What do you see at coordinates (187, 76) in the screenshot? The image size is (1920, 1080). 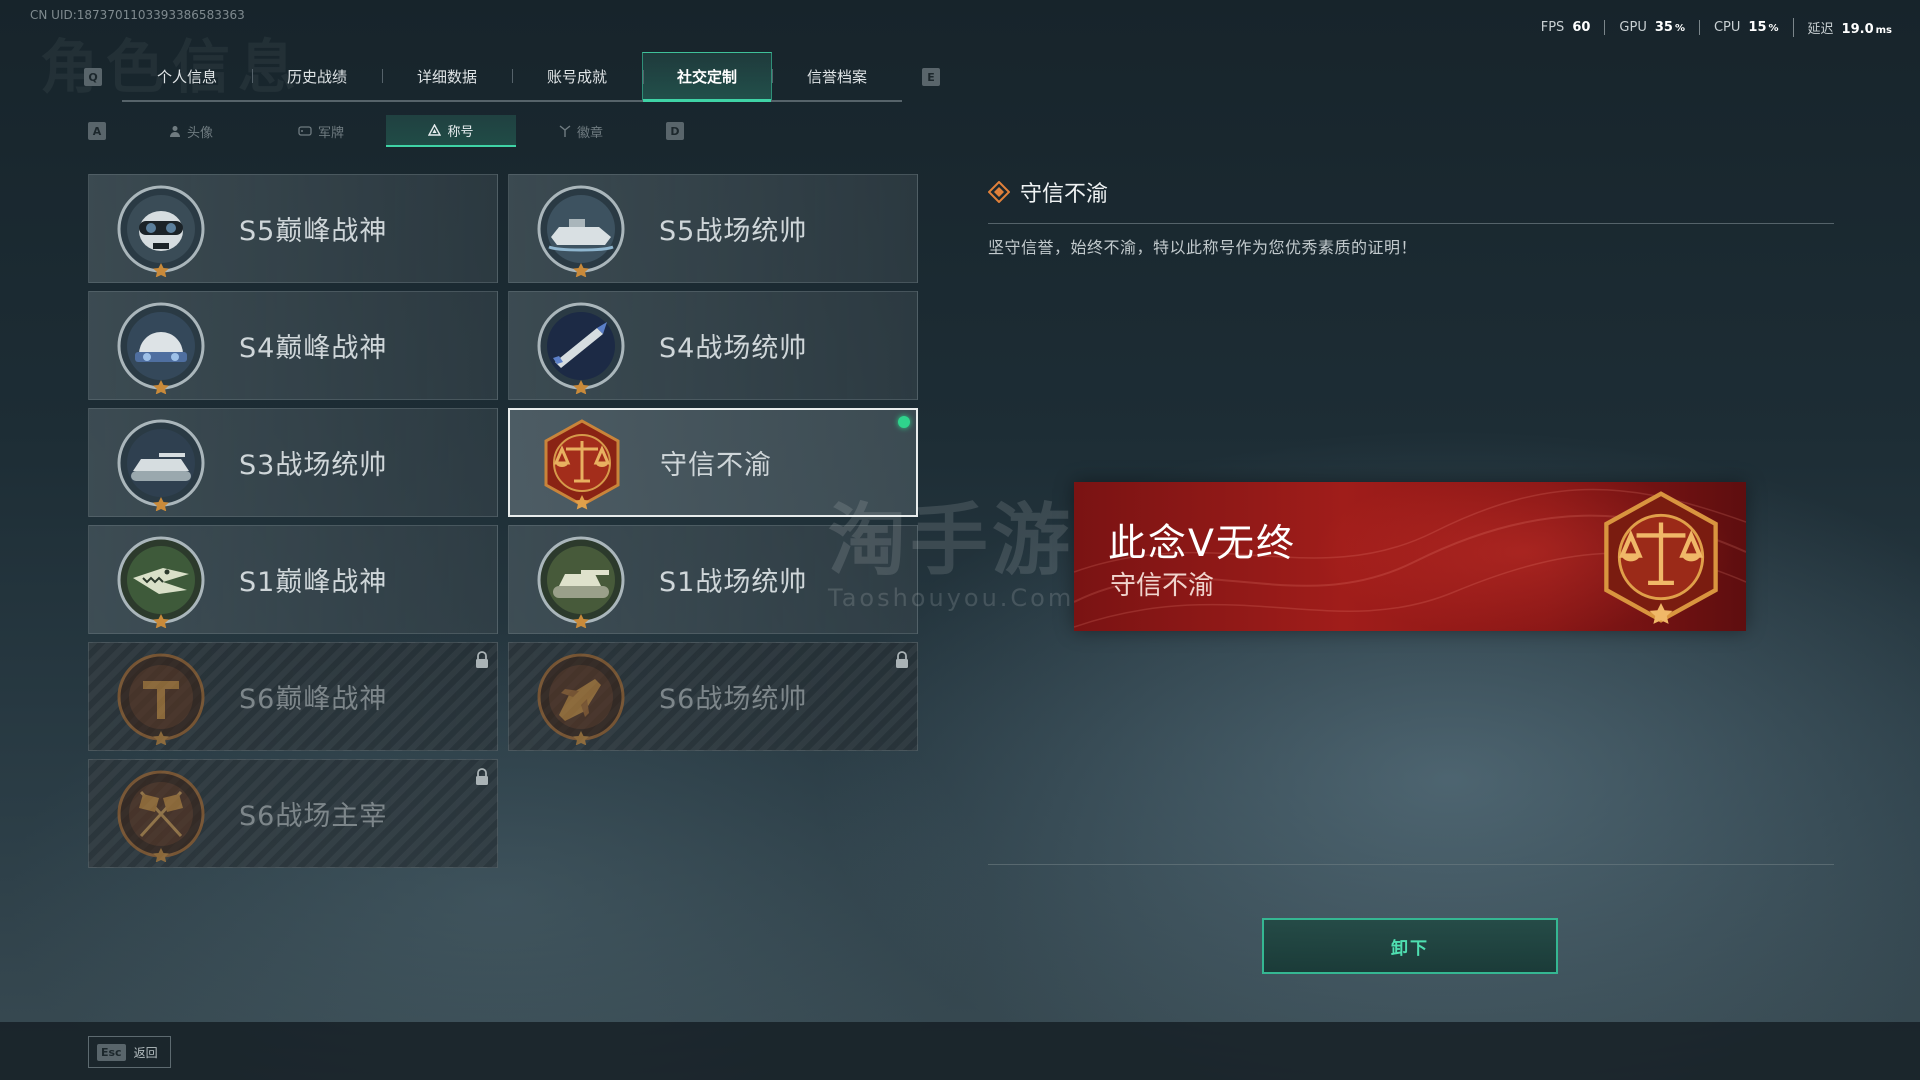 I see `tab-personal-info: 个人信息` at bounding box center [187, 76].